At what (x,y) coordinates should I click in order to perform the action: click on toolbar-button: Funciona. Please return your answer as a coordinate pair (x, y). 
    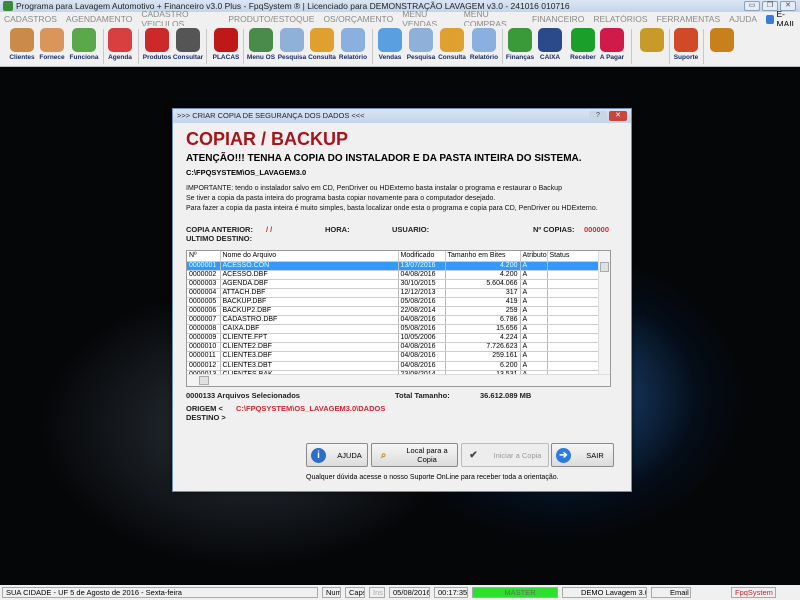
    Looking at the image, I should click on (84, 46).